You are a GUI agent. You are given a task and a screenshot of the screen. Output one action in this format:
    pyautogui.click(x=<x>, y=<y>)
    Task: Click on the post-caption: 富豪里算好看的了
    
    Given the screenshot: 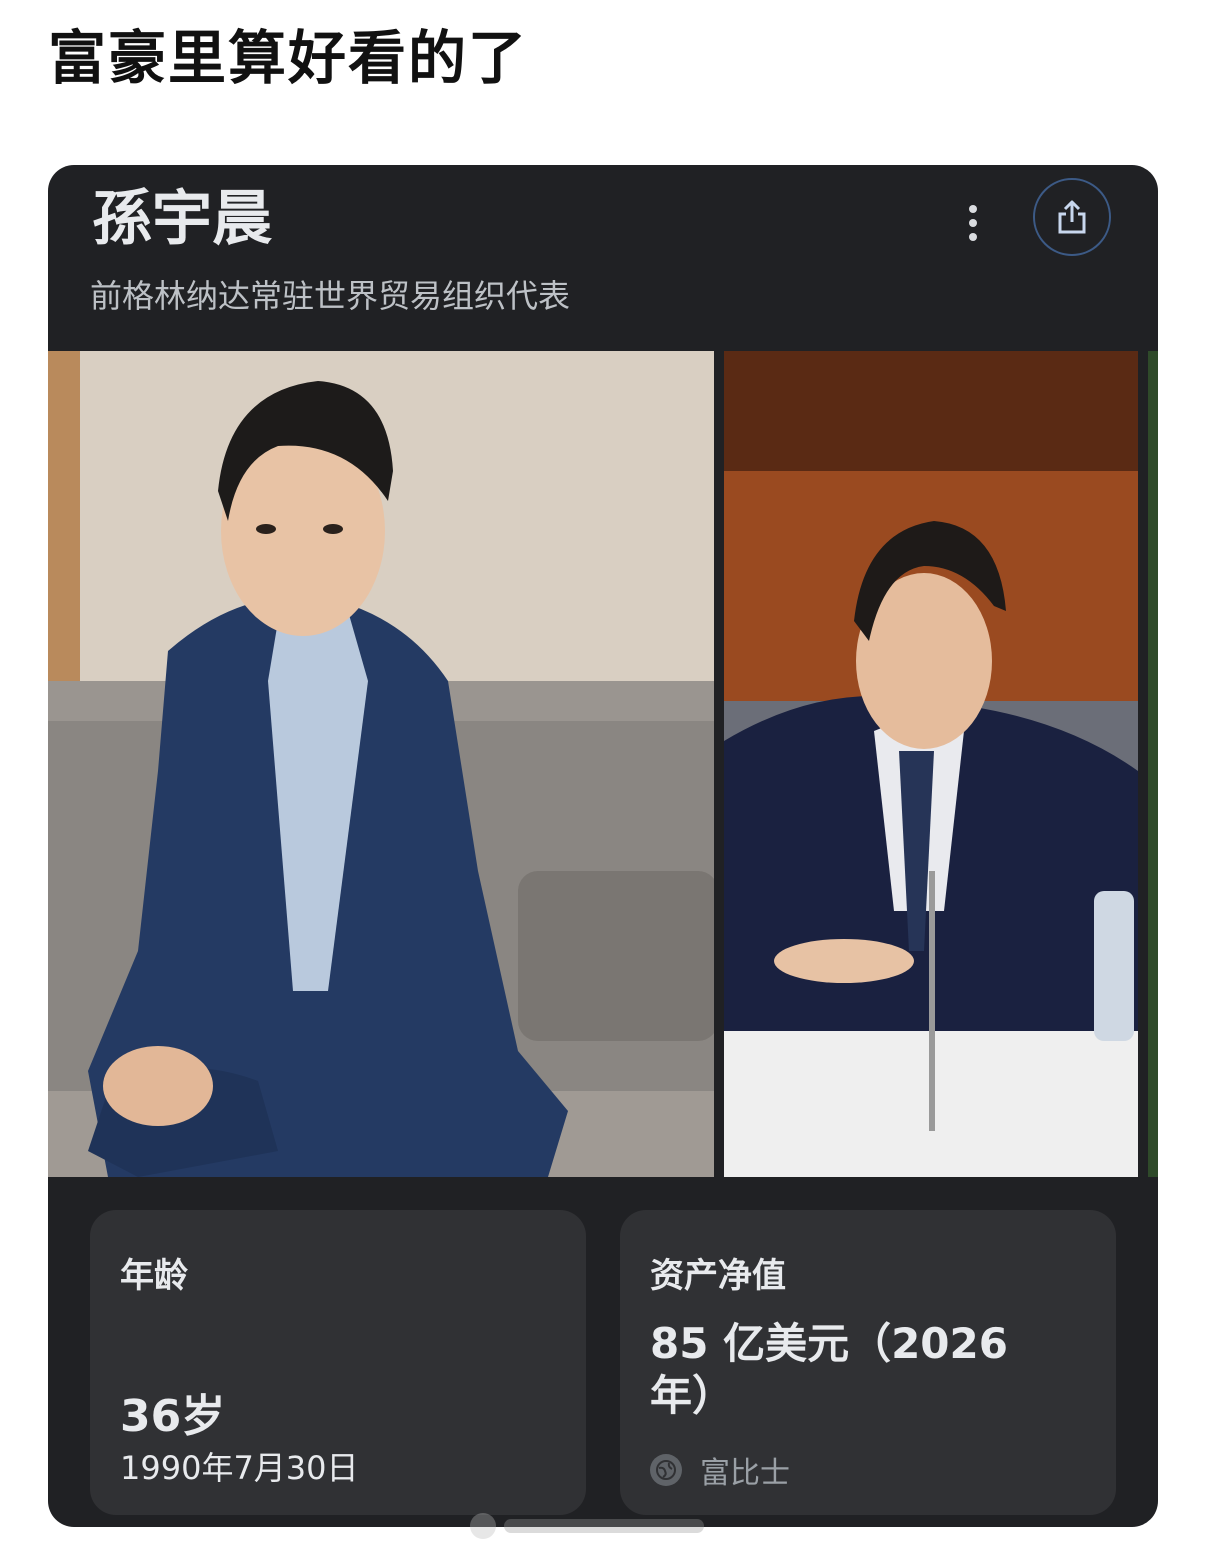 What is the action you would take?
    pyautogui.click(x=288, y=58)
    